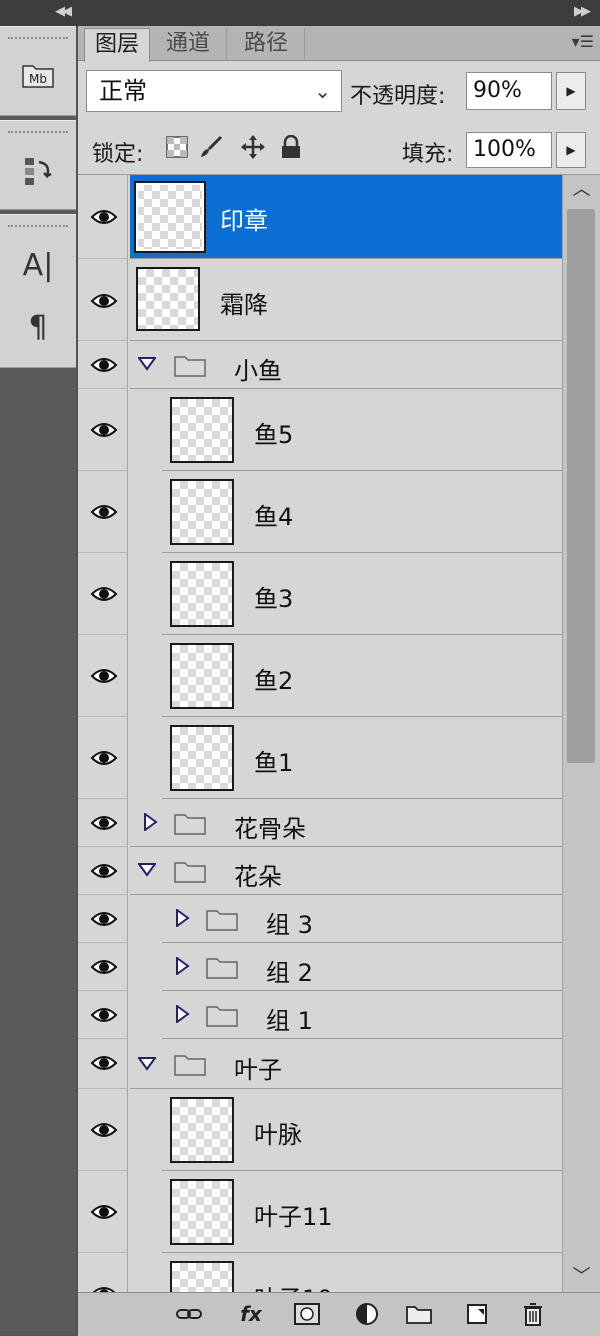 This screenshot has height=1336, width=600. Describe the element at coordinates (320, 1064) in the screenshot. I see `group-row: 叶子` at that location.